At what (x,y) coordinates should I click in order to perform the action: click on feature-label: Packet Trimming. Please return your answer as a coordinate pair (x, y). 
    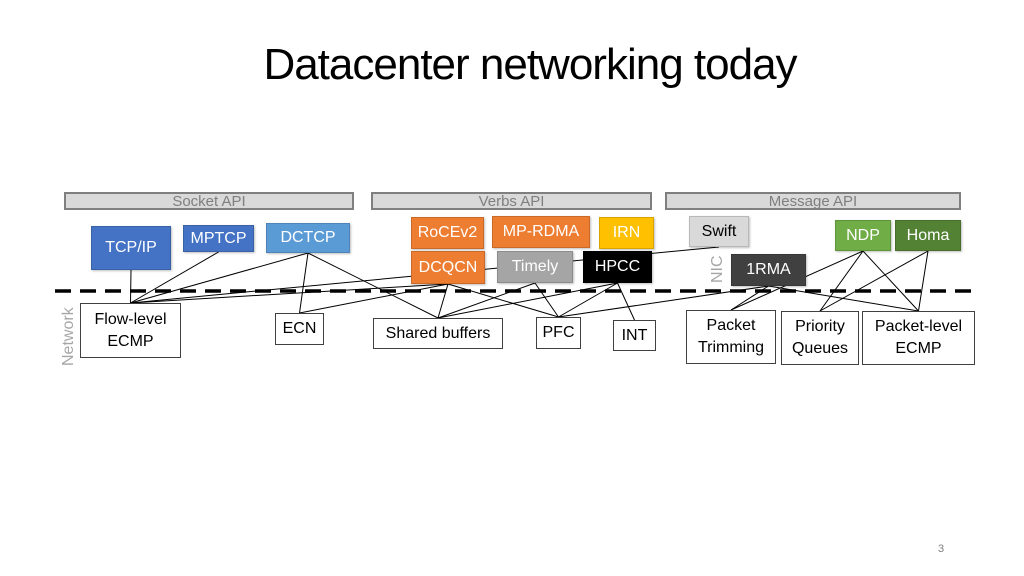
    Looking at the image, I should click on (731, 336).